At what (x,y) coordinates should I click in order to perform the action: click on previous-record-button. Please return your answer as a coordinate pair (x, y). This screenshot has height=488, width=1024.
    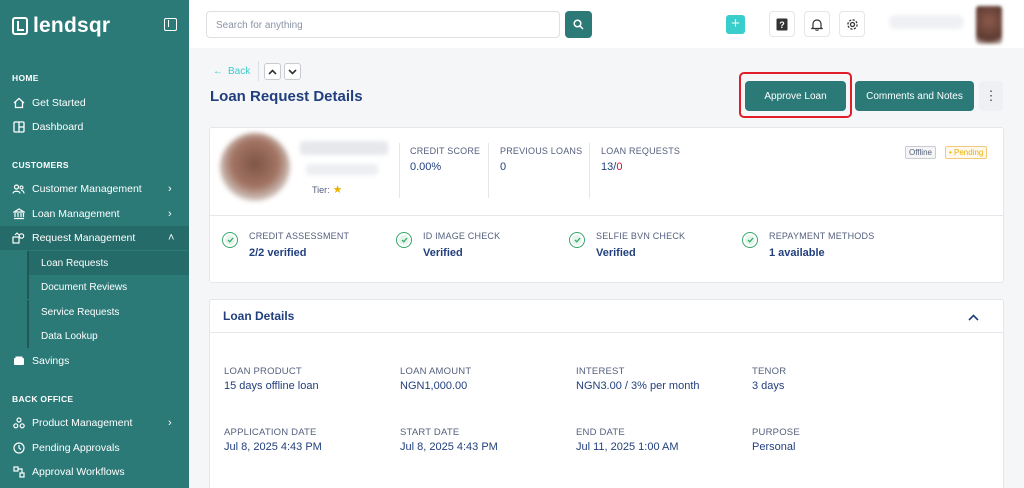
    Looking at the image, I should click on (272, 71).